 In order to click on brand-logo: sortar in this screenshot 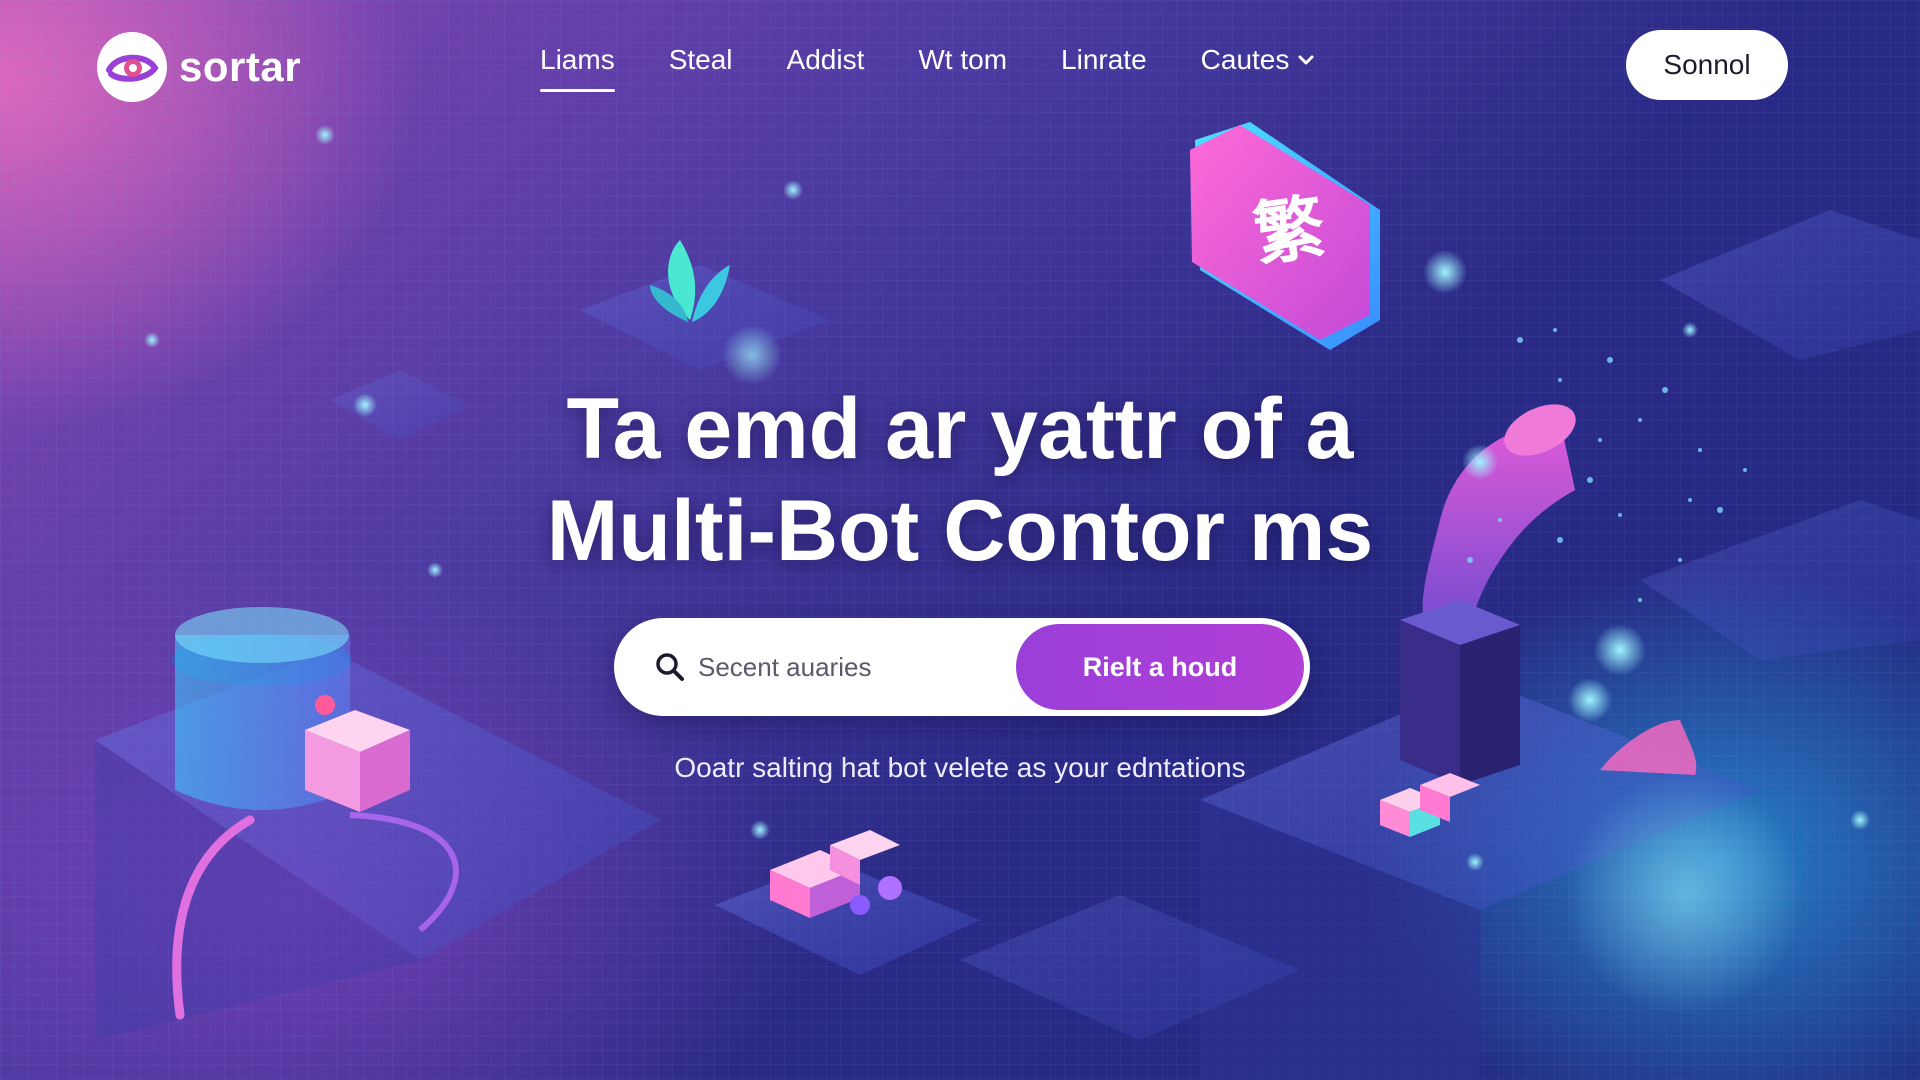, I will do `click(199, 67)`.